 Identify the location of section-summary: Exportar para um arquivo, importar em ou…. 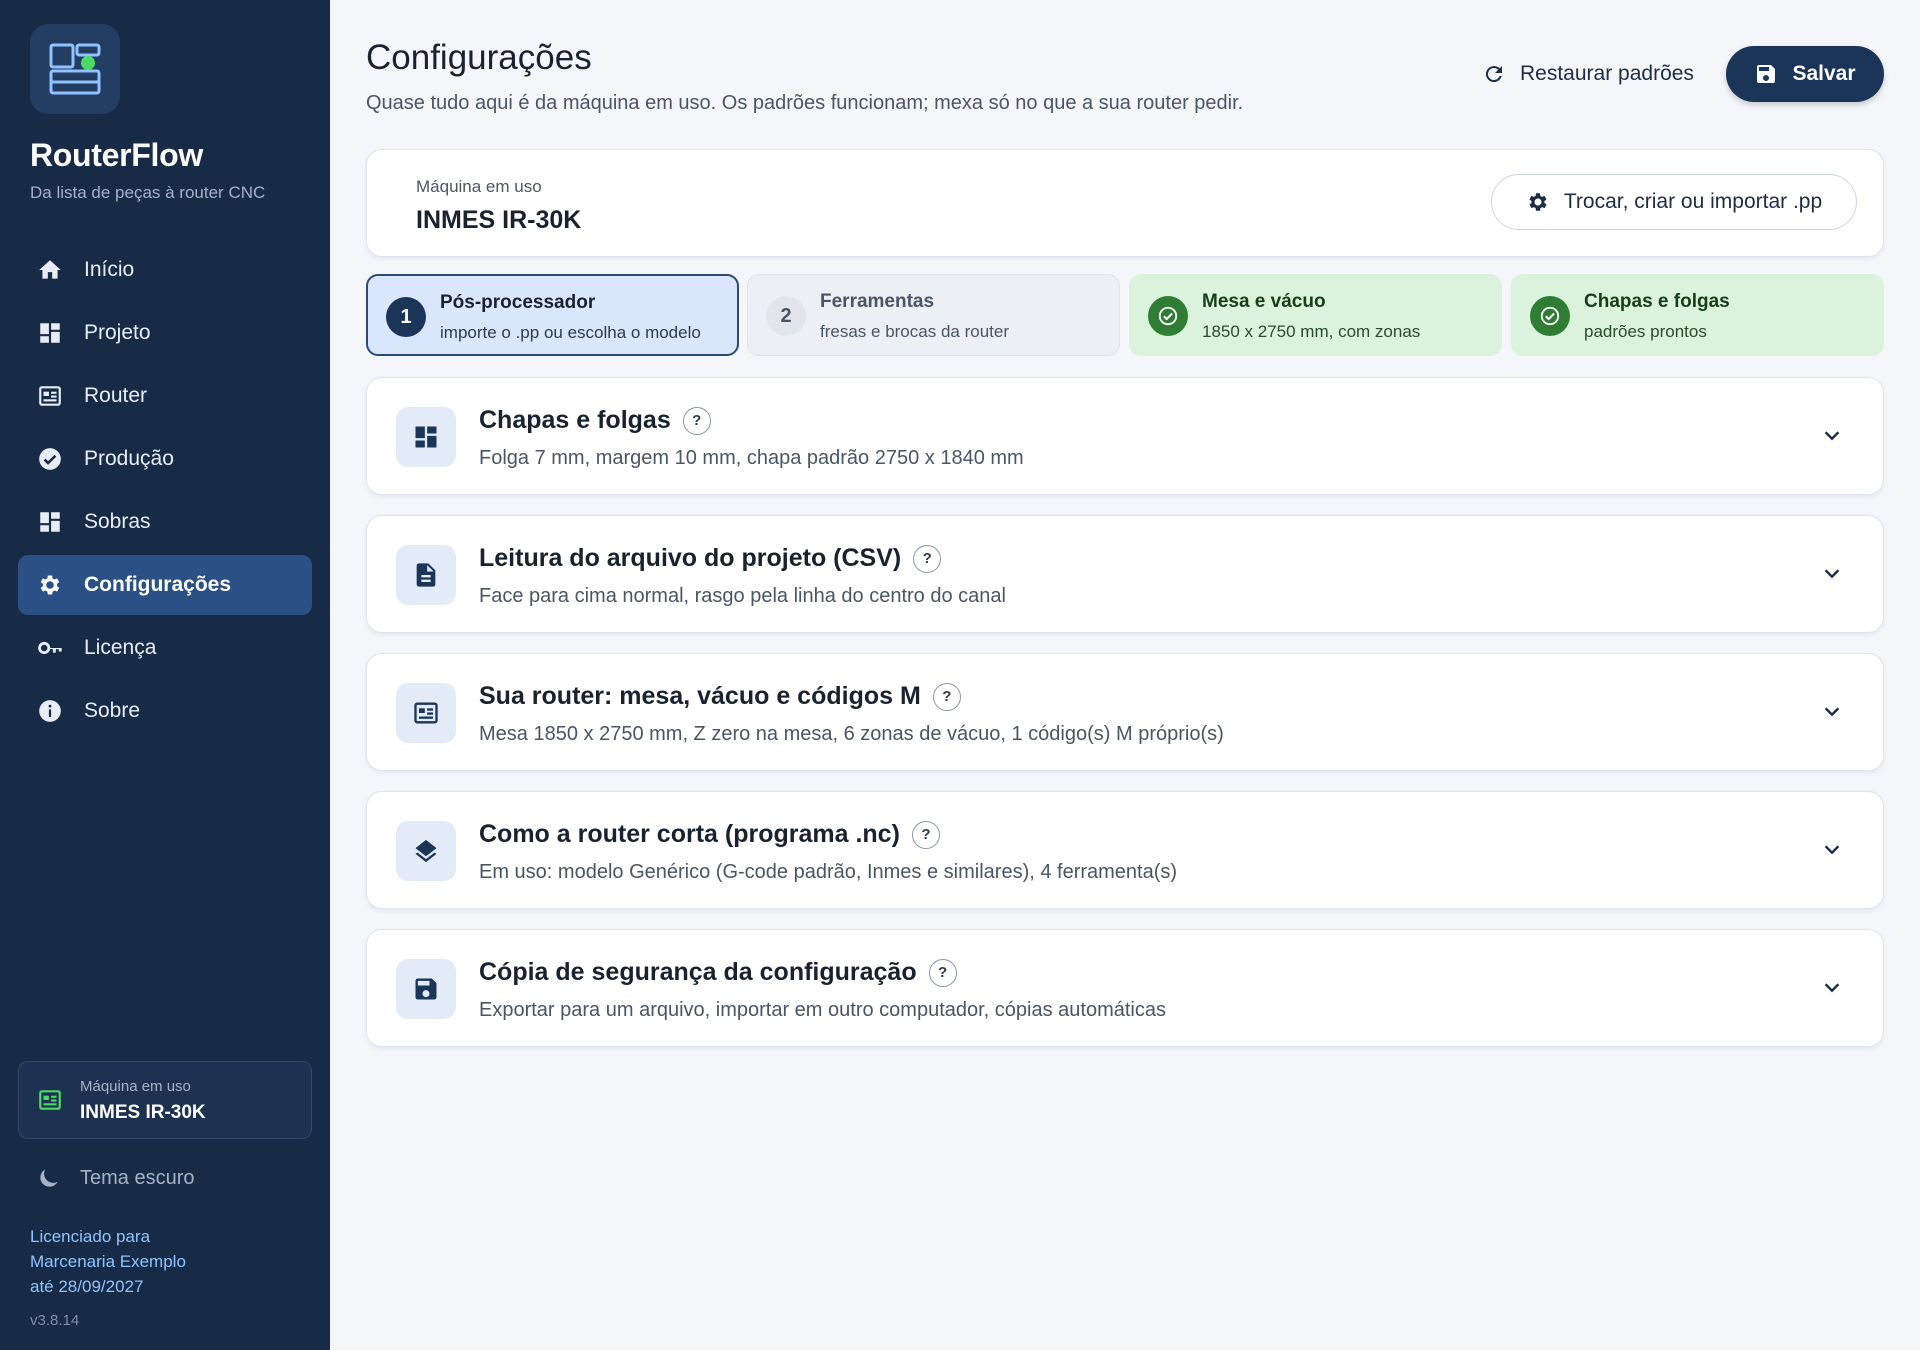
(822, 1010).